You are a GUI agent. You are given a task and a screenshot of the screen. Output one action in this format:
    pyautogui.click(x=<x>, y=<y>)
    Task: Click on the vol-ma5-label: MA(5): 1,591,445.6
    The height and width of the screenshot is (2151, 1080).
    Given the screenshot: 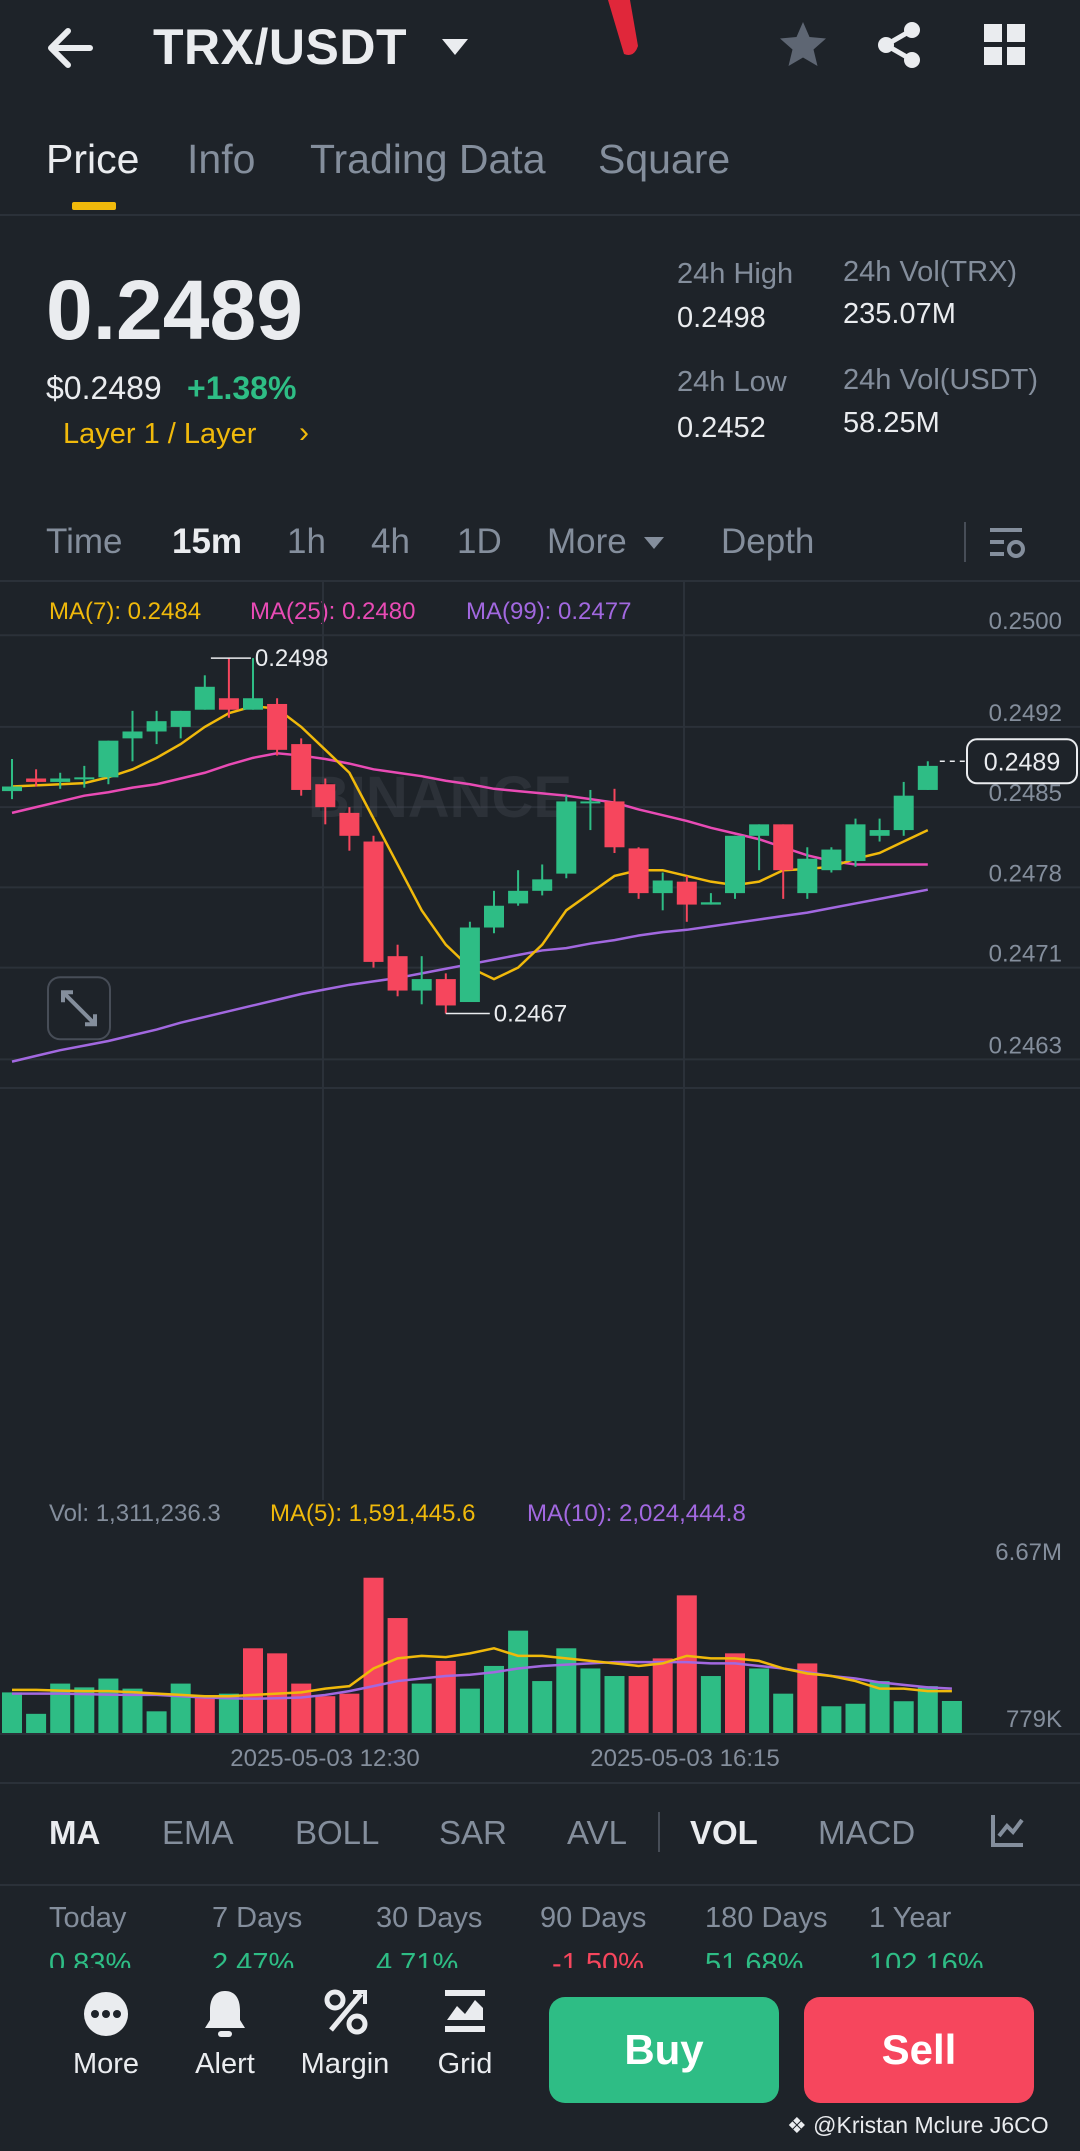 What is the action you would take?
    pyautogui.click(x=373, y=1513)
    